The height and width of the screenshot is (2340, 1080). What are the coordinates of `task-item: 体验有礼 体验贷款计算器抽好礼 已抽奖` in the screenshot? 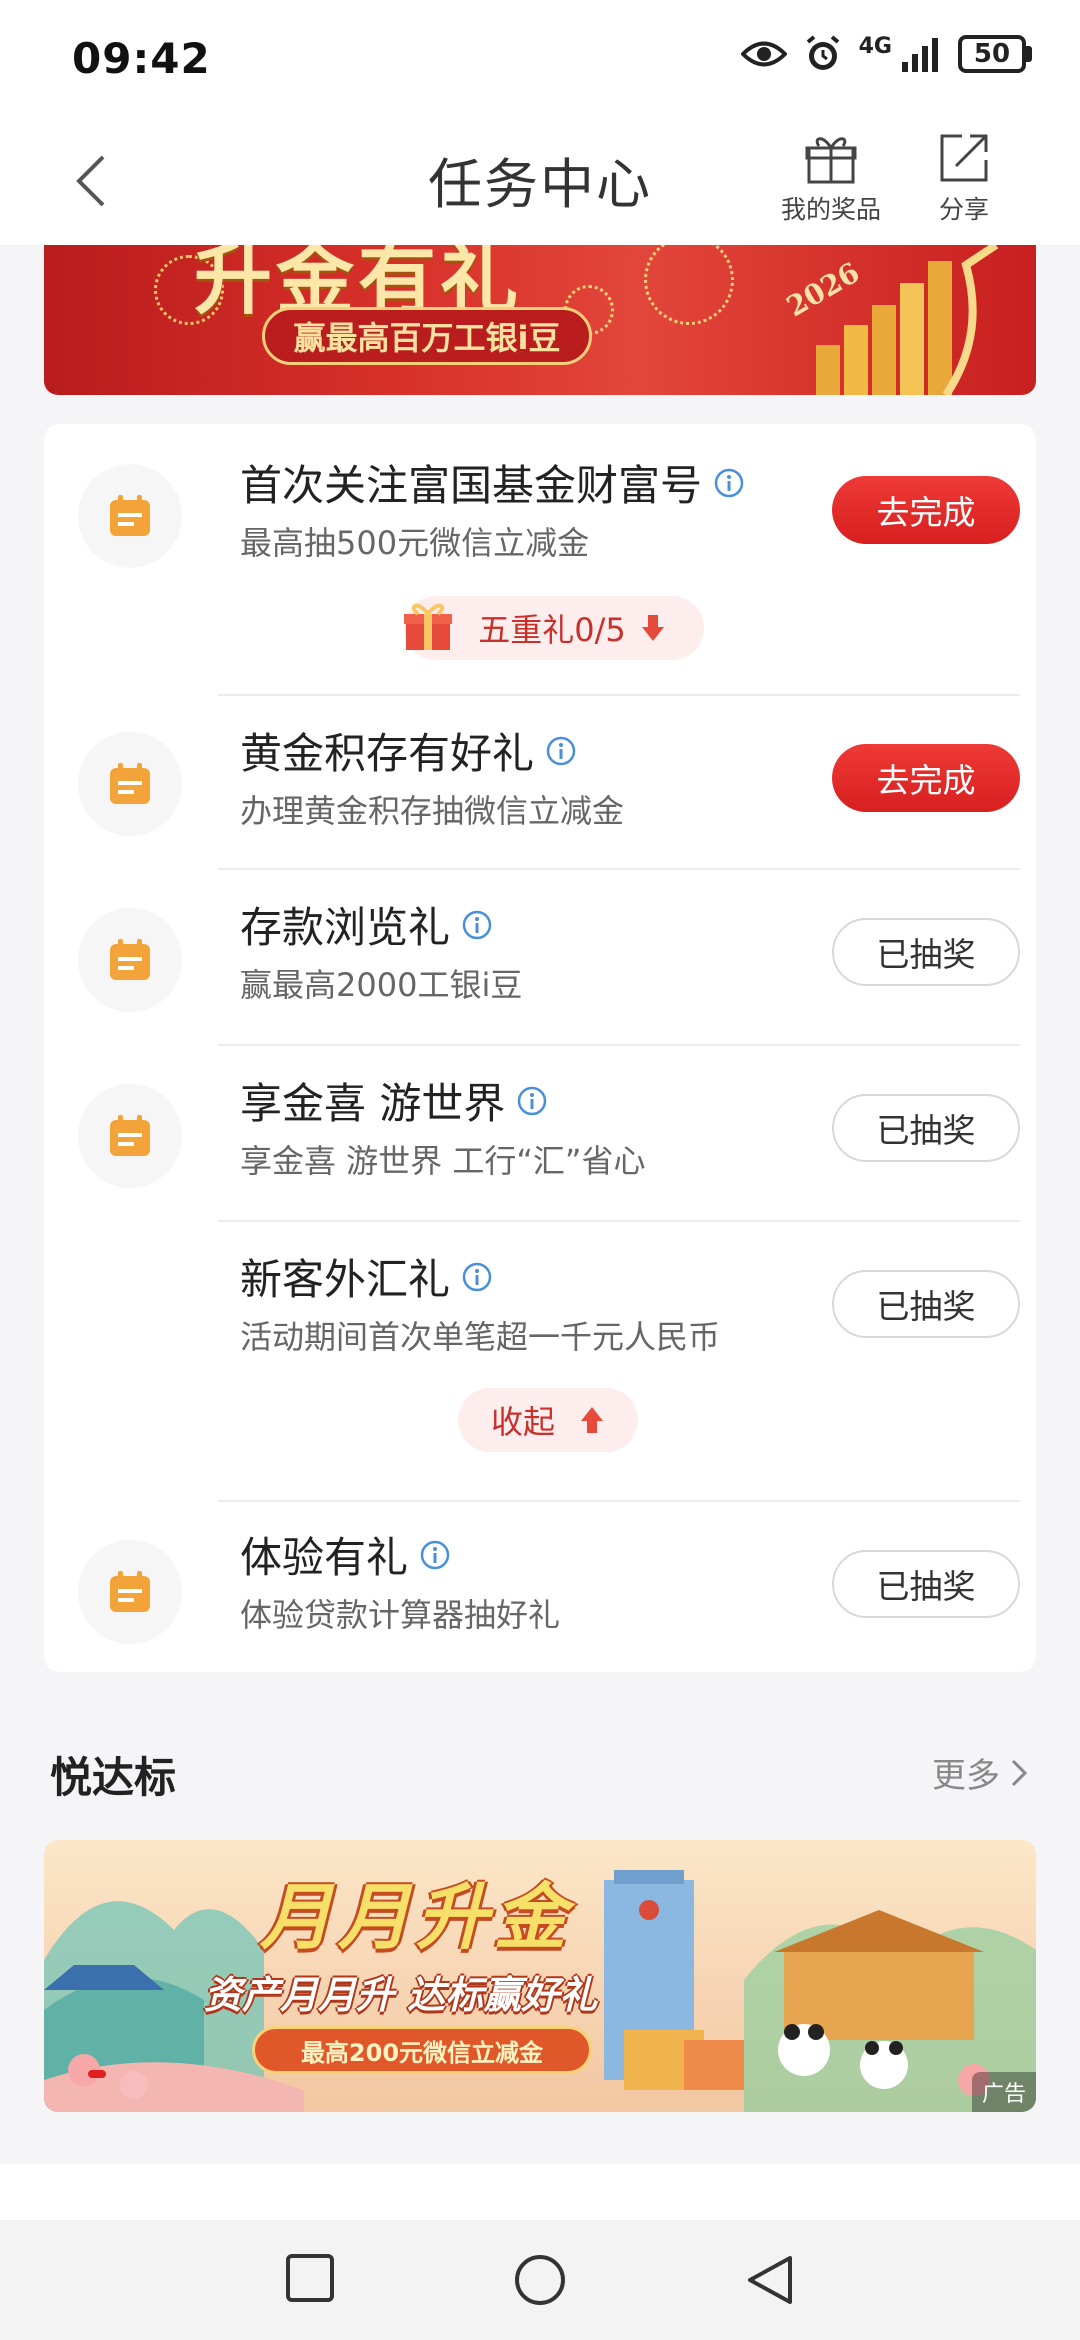 It's located at (540, 1587).